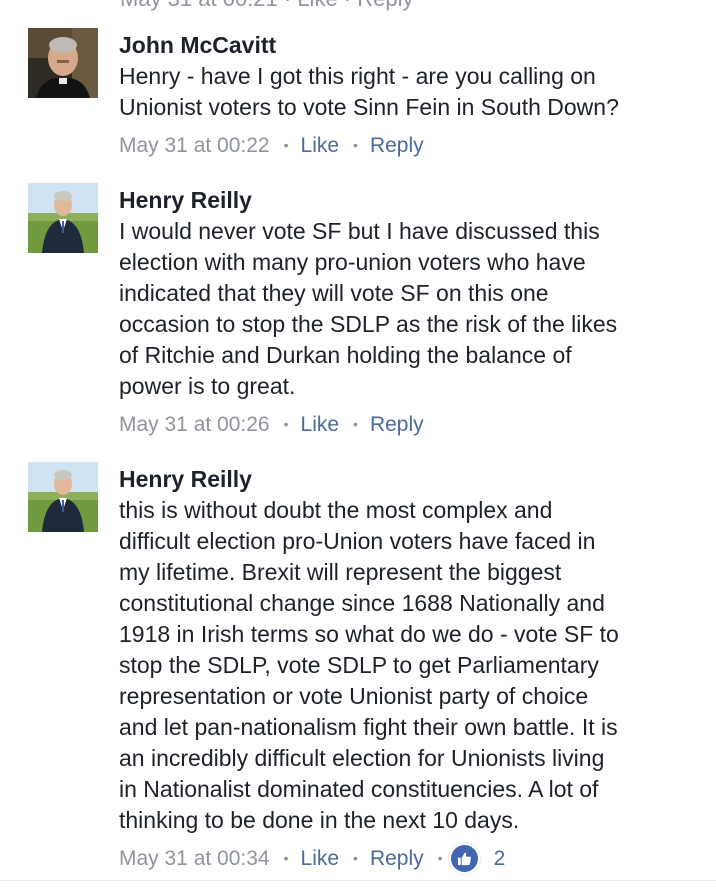 This screenshot has height=887, width=716. I want to click on comment-author: John McCavitt, so click(411, 45).